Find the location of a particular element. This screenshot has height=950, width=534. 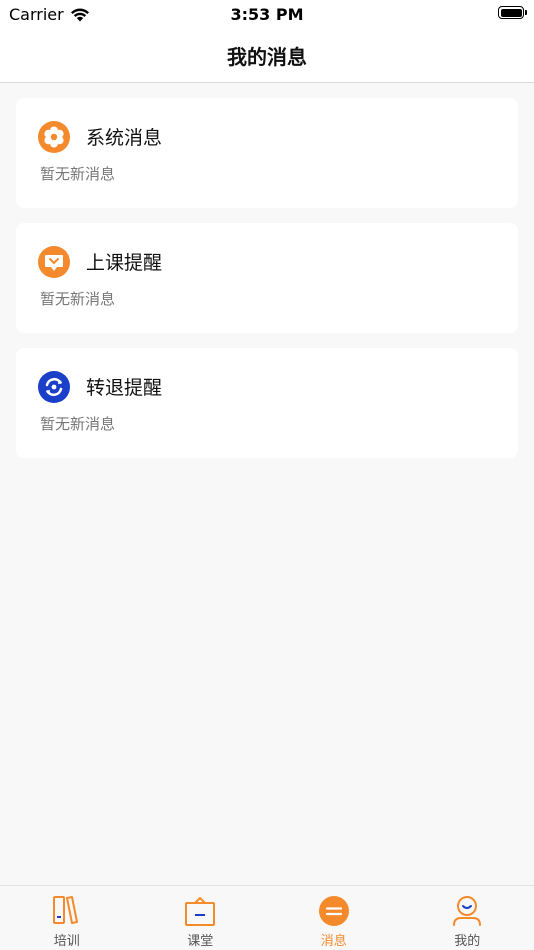

message-card-transfer-reminder: 转退提醒 暂无新消息 is located at coordinates (267, 403).